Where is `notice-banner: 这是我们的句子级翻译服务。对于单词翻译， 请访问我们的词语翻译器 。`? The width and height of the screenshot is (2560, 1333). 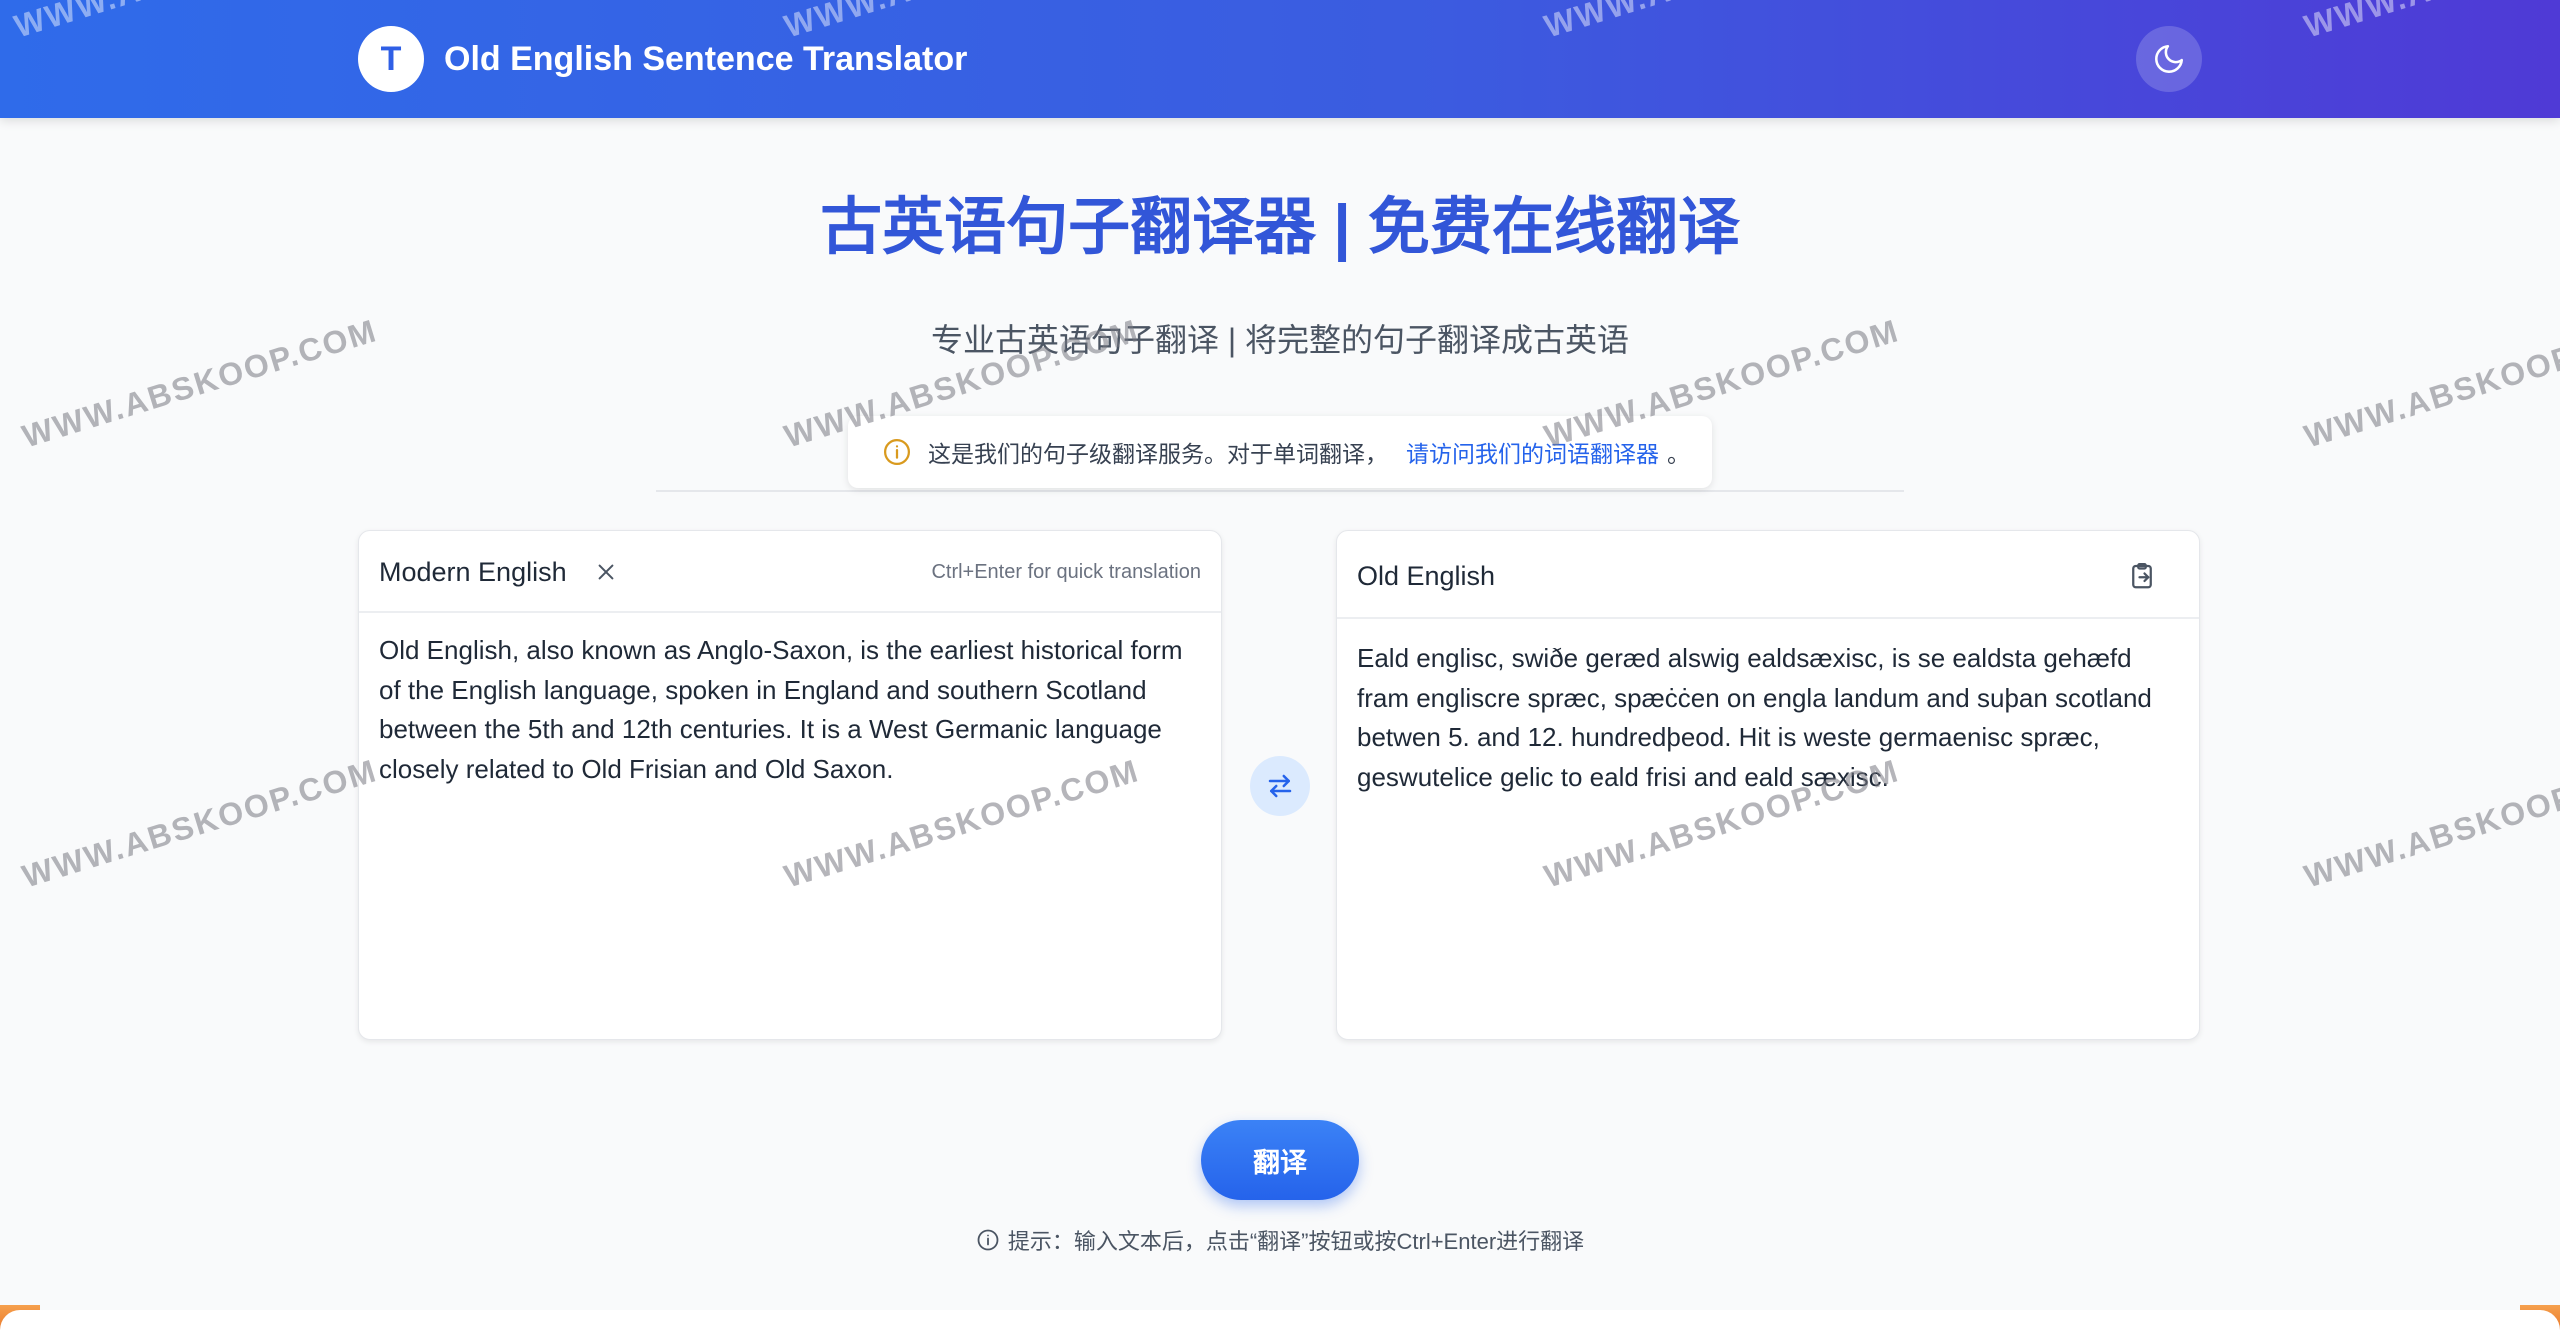
notice-banner: 这是我们的句子级翻译服务。对于单词翻译， 请访问我们的词语翻译器 。 is located at coordinates (1280, 452).